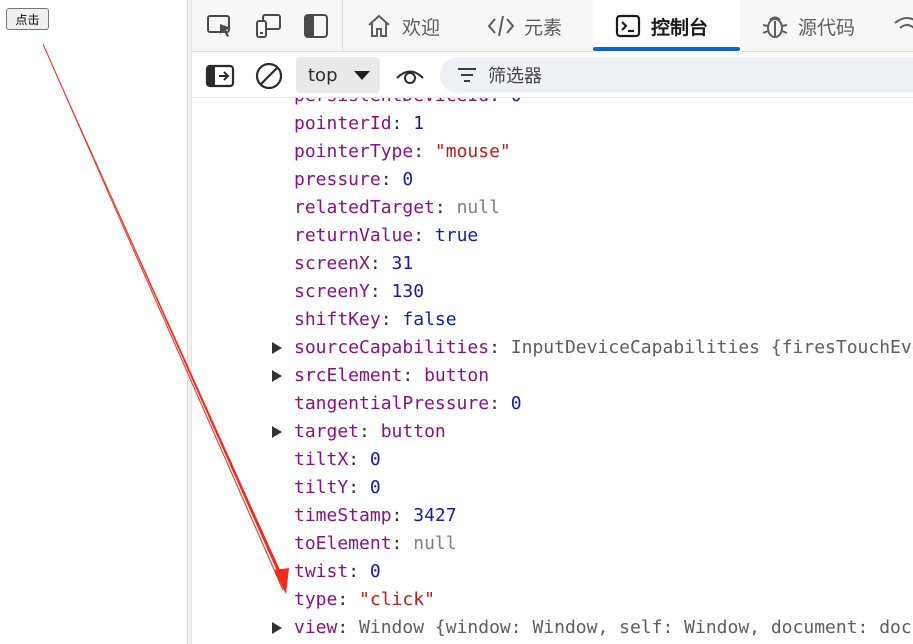 This screenshot has width=913, height=644. What do you see at coordinates (628, 26) in the screenshot?
I see `console-icon` at bounding box center [628, 26].